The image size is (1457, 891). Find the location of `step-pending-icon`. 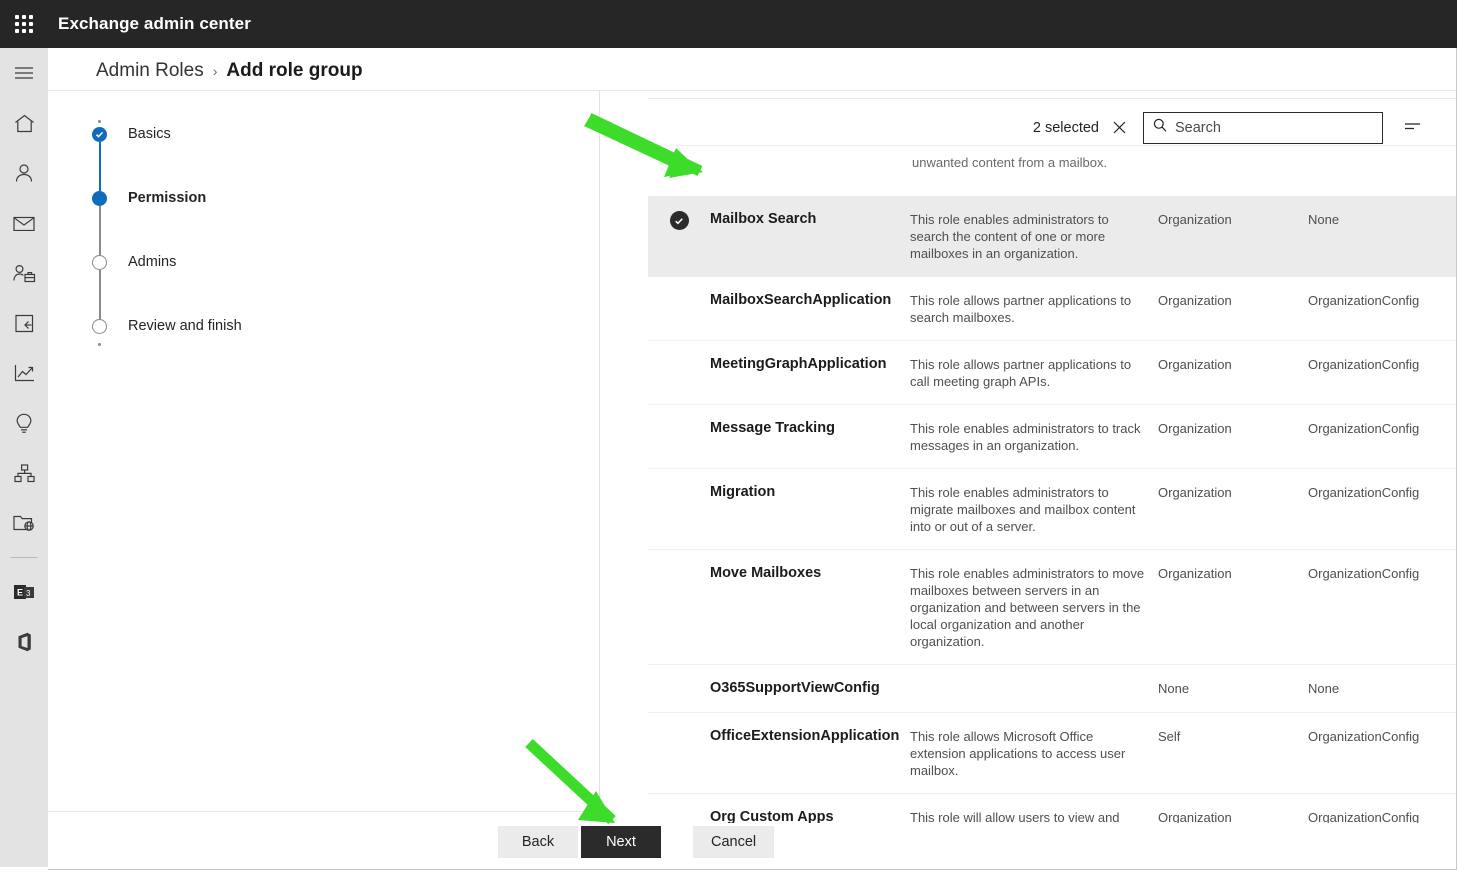

step-pending-icon is located at coordinates (99, 326).